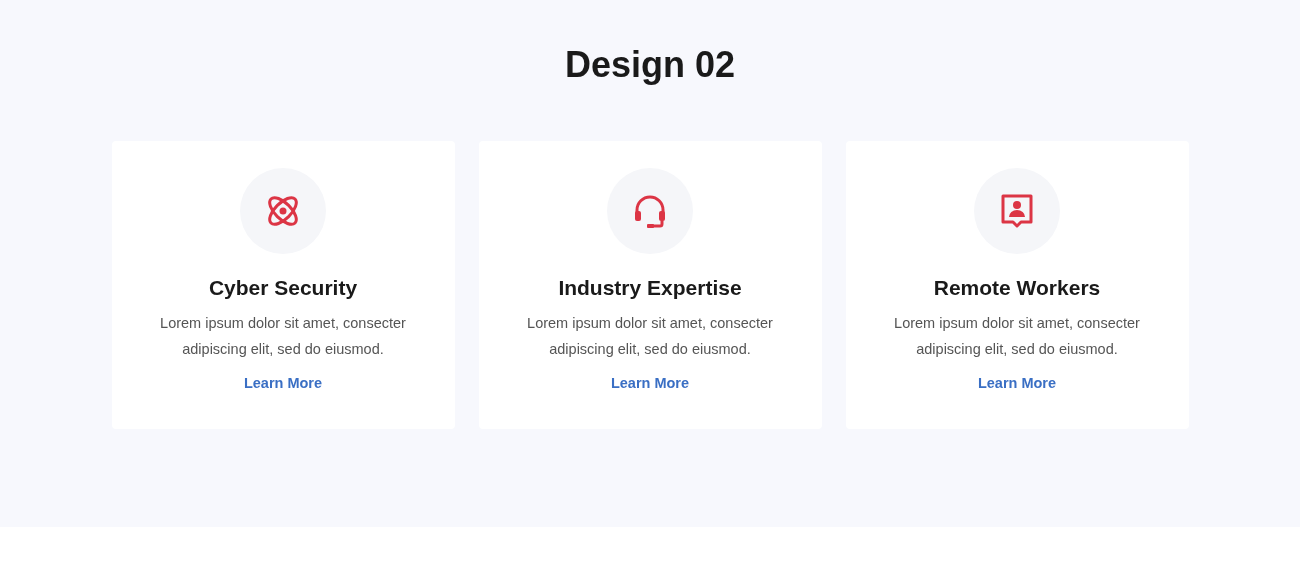  What do you see at coordinates (650, 288) in the screenshot?
I see `card-heading: Industry Expertise` at bounding box center [650, 288].